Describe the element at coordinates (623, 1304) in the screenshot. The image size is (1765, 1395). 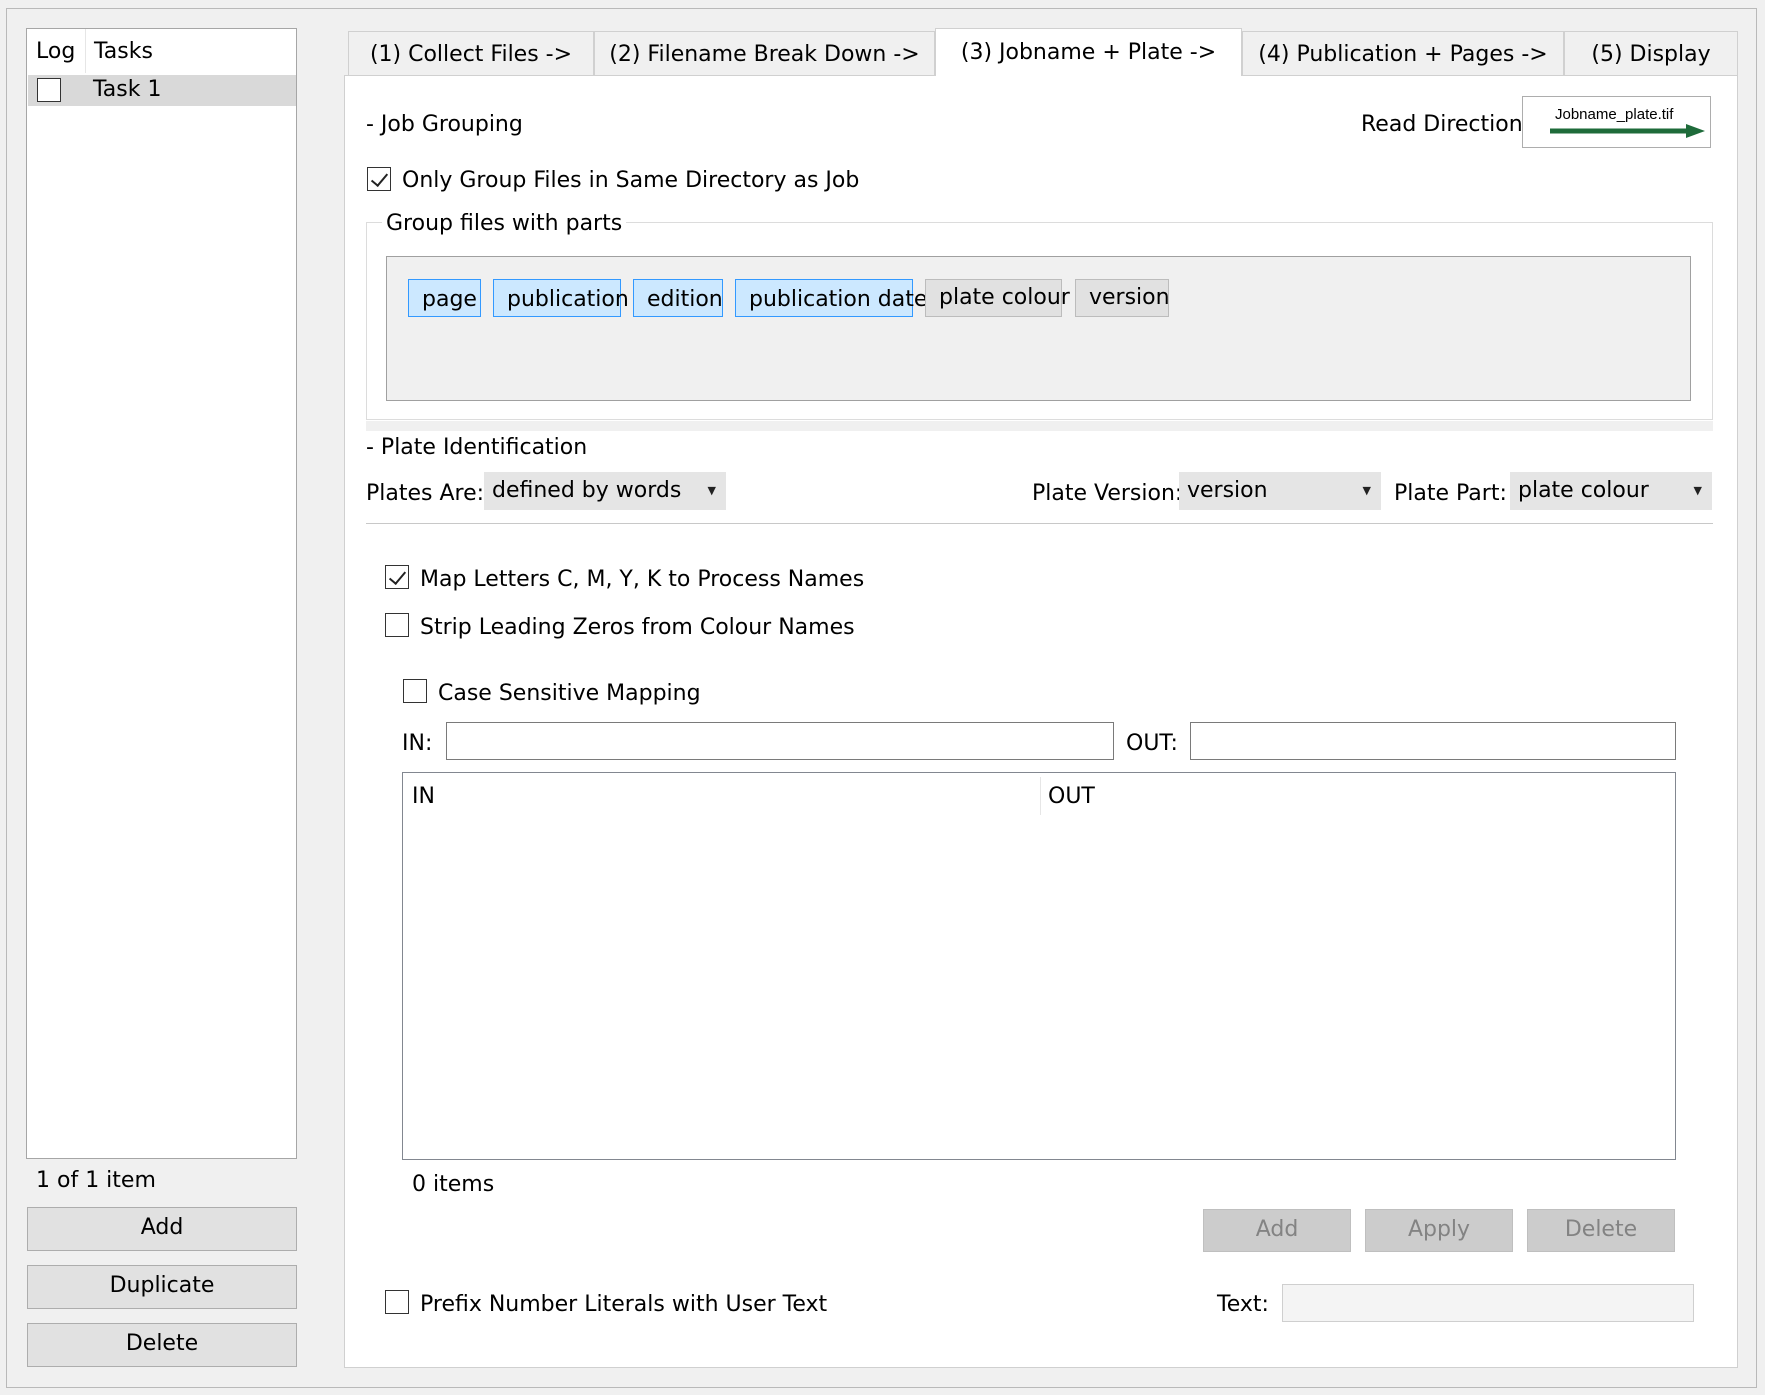
I see `prefix-label: Prefix Number Literals with User Text` at that location.